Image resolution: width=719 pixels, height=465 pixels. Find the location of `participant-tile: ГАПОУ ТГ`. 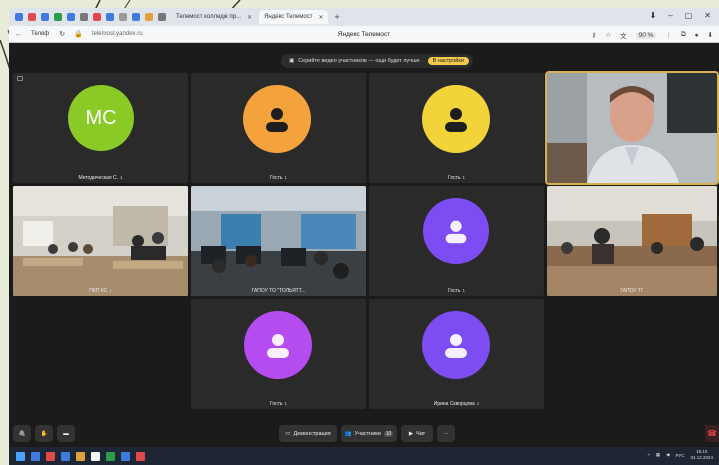

participant-tile: ГАПОУ ТГ is located at coordinates (632, 241).